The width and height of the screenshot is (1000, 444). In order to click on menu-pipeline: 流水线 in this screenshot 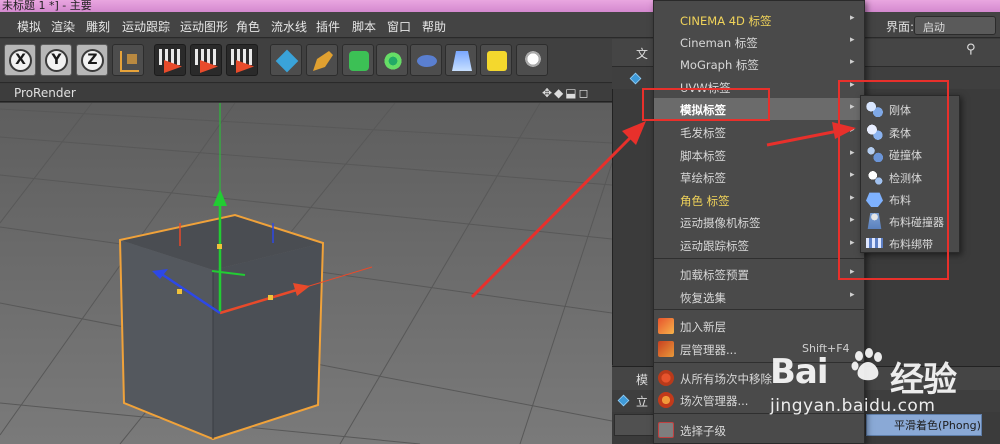, I will do `click(289, 26)`.